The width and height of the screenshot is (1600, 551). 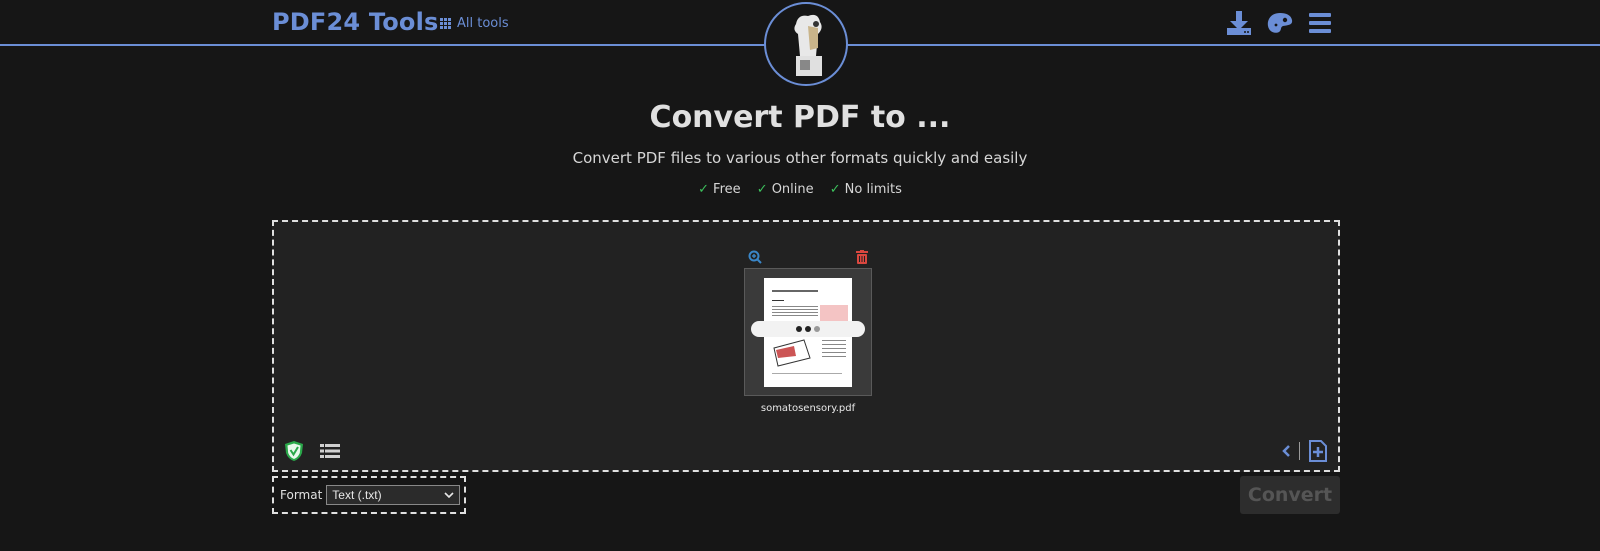 I want to click on loading-indicator, so click(x=808, y=329).